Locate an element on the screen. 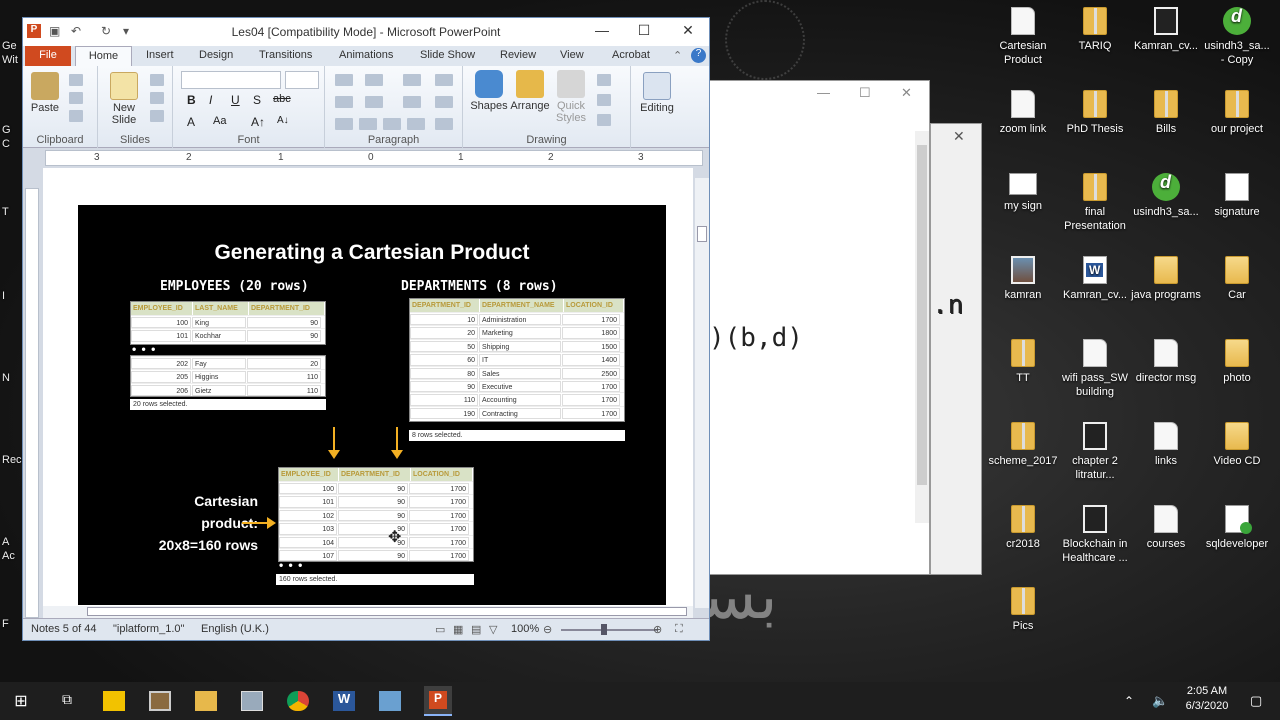 The height and width of the screenshot is (720, 1280). minimize-button: — is located at coordinates (602, 32).